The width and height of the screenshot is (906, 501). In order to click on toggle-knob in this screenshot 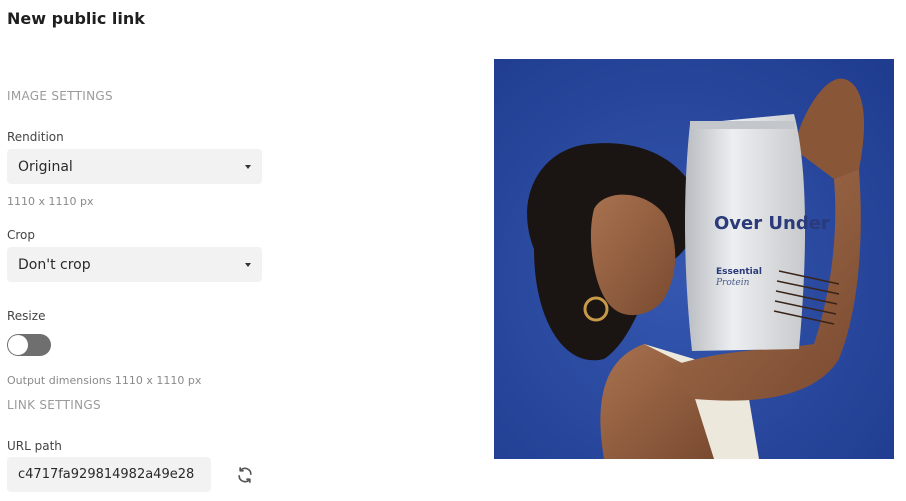, I will do `click(18, 345)`.